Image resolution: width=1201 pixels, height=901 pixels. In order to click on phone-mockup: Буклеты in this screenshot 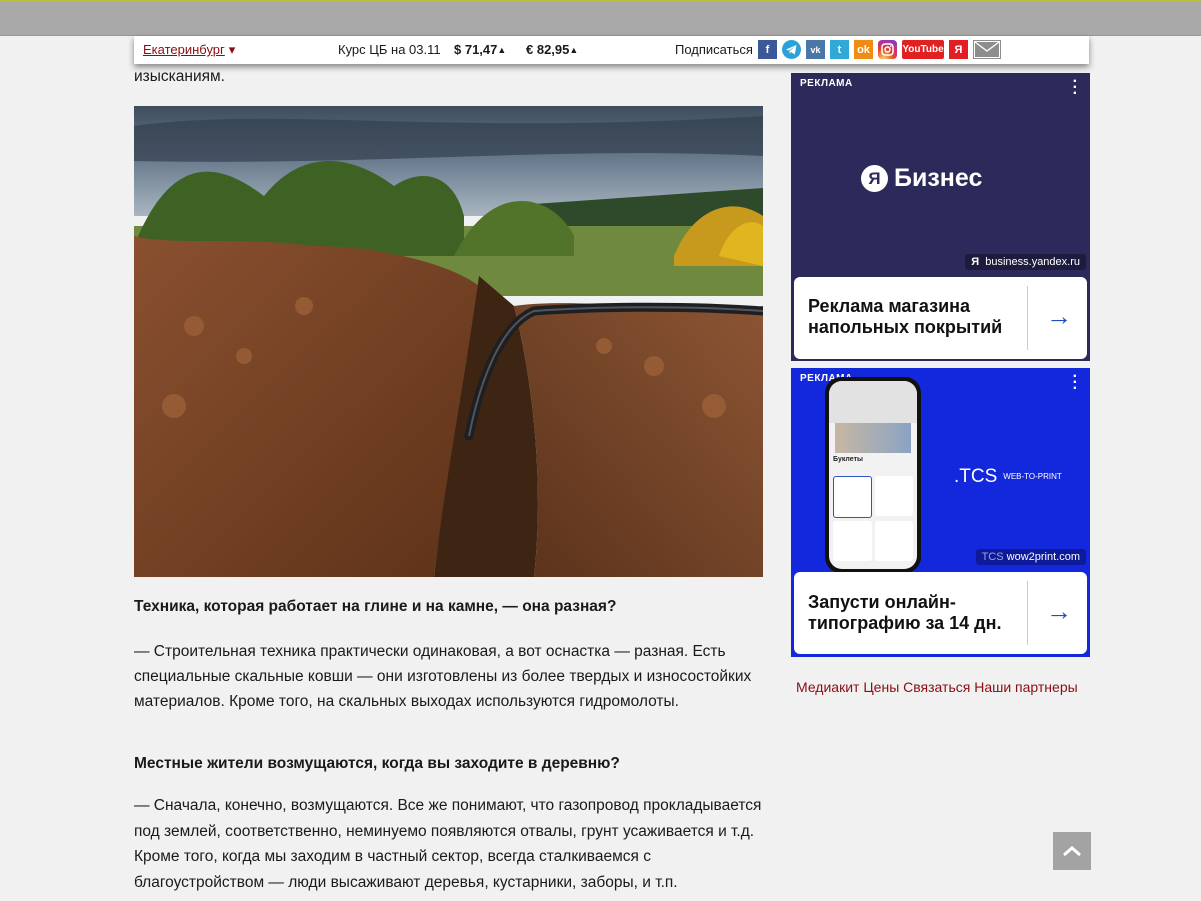, I will do `click(873, 475)`.